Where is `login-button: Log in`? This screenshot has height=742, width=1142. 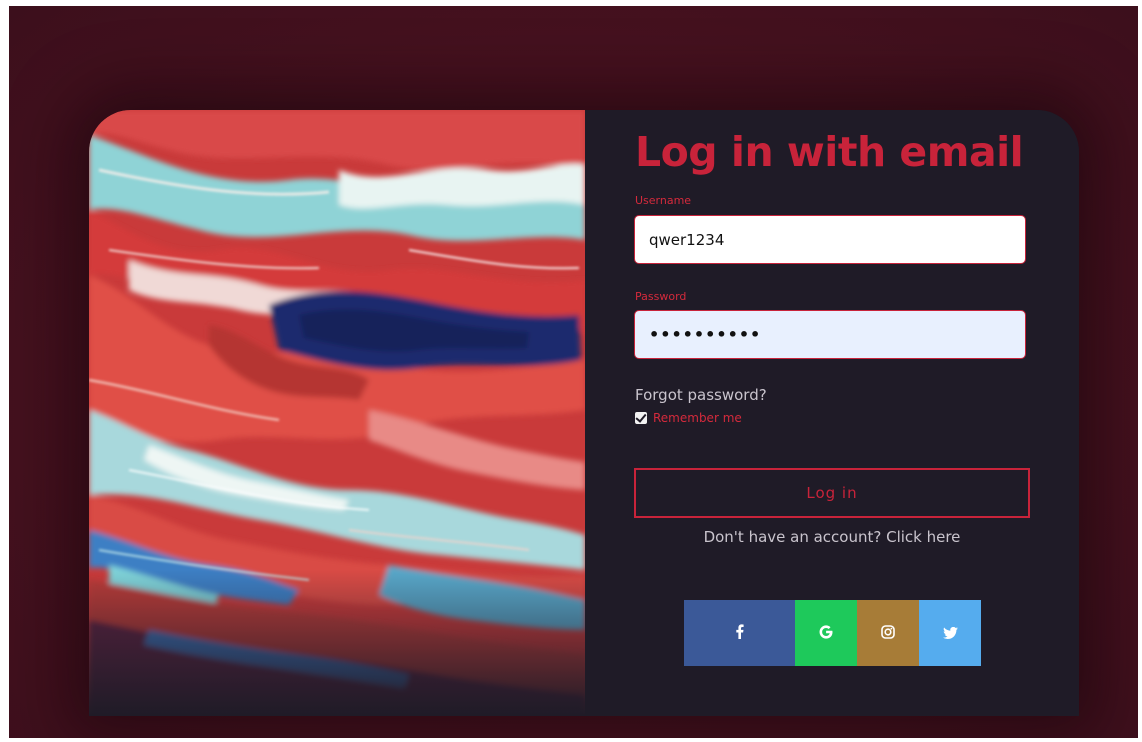 login-button: Log in is located at coordinates (832, 493).